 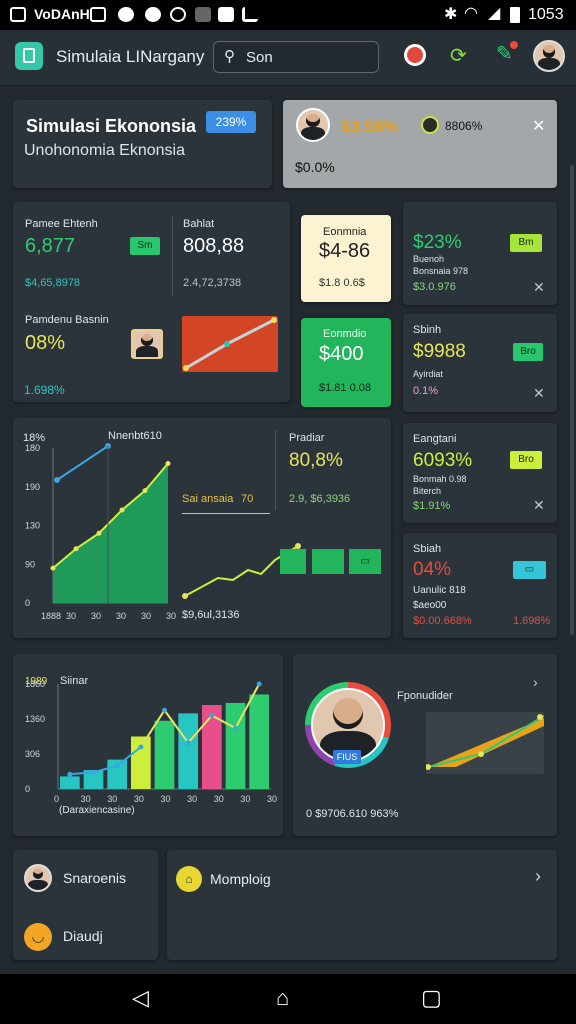 What do you see at coordinates (430, 125) in the screenshot?
I see `coin-icon` at bounding box center [430, 125].